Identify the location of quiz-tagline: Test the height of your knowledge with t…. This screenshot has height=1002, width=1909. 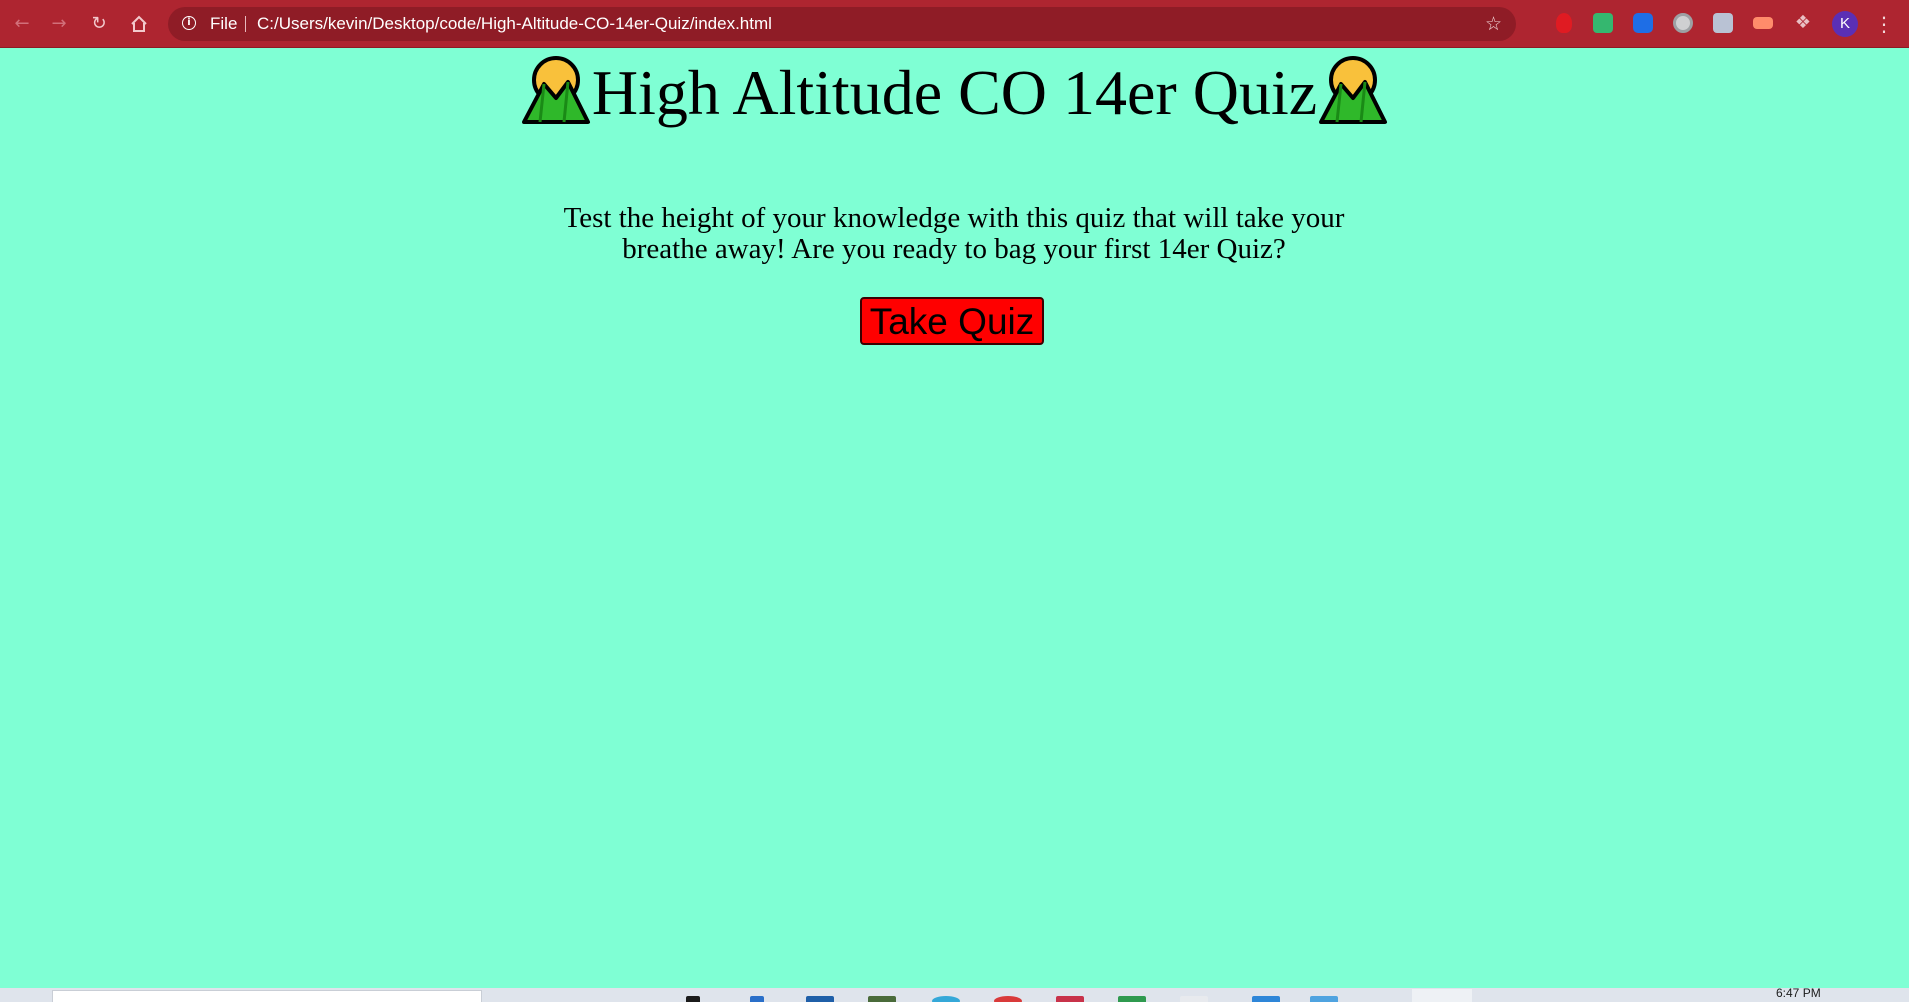
(954, 233).